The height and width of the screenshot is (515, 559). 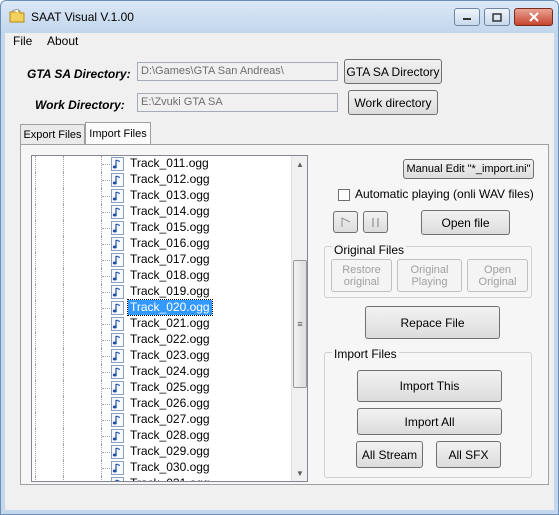 What do you see at coordinates (162, 372) in the screenshot?
I see `tree-item: Track_024.ogg` at bounding box center [162, 372].